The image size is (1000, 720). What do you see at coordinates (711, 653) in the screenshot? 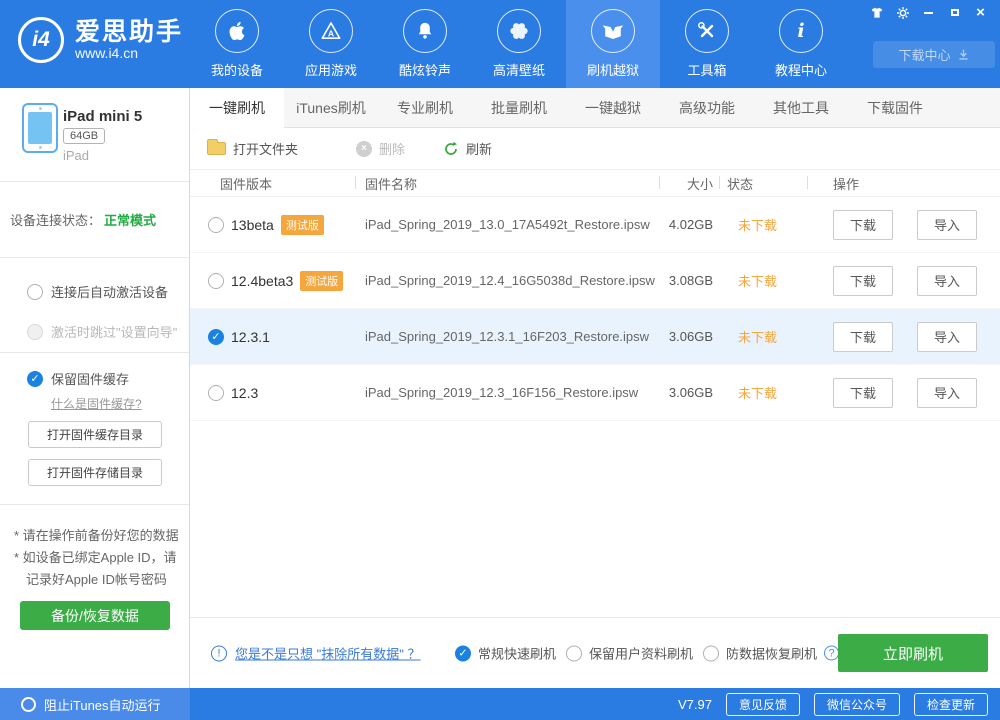
I see `mode-secure-radio` at bounding box center [711, 653].